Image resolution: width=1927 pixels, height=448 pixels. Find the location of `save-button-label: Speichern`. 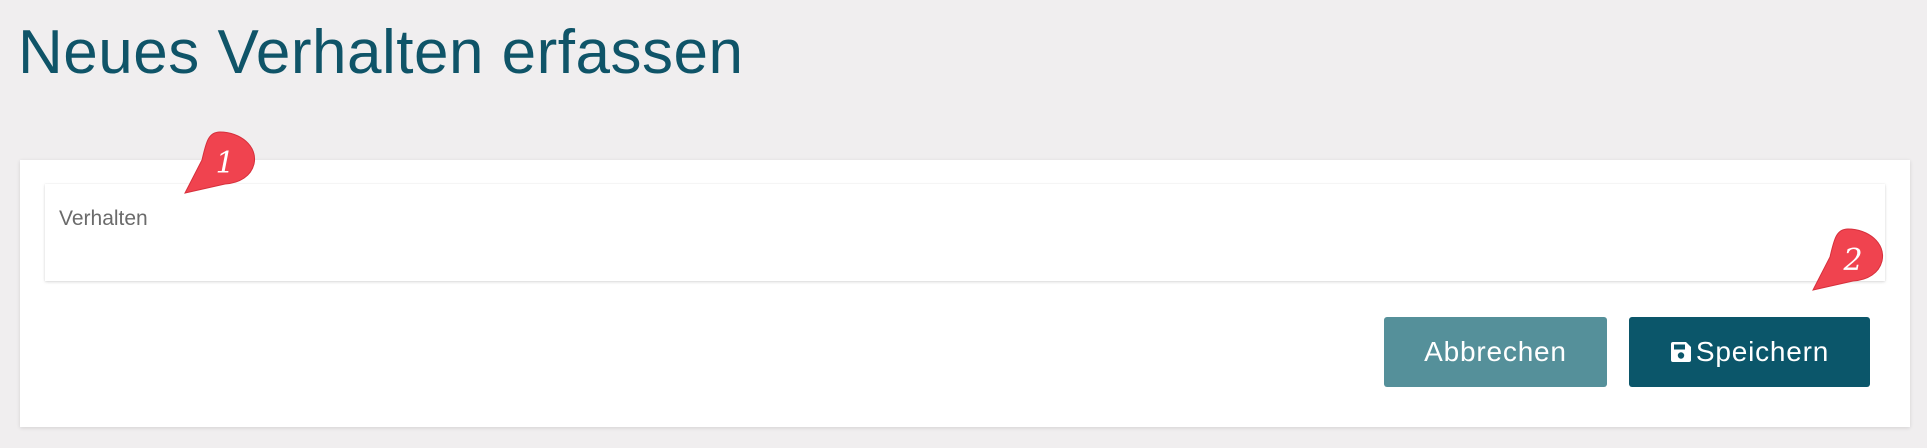

save-button-label: Speichern is located at coordinates (1762, 351).